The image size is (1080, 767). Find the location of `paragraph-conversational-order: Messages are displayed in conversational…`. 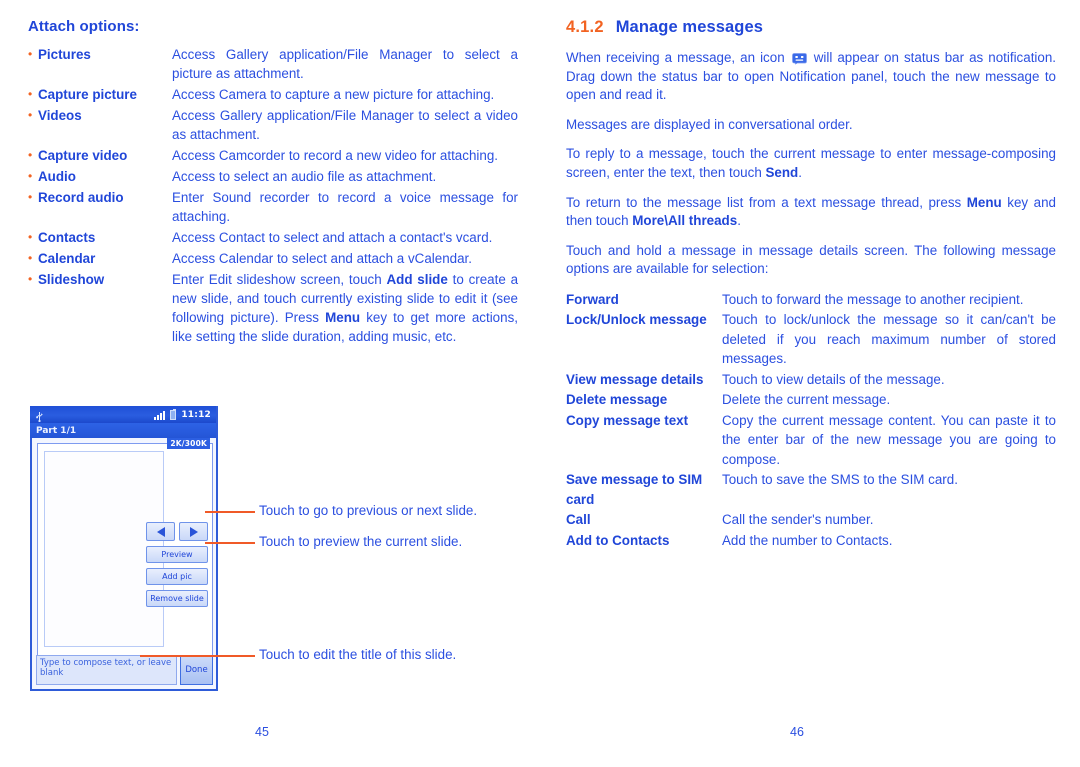

paragraph-conversational-order: Messages are displayed in conversational… is located at coordinates (709, 124).